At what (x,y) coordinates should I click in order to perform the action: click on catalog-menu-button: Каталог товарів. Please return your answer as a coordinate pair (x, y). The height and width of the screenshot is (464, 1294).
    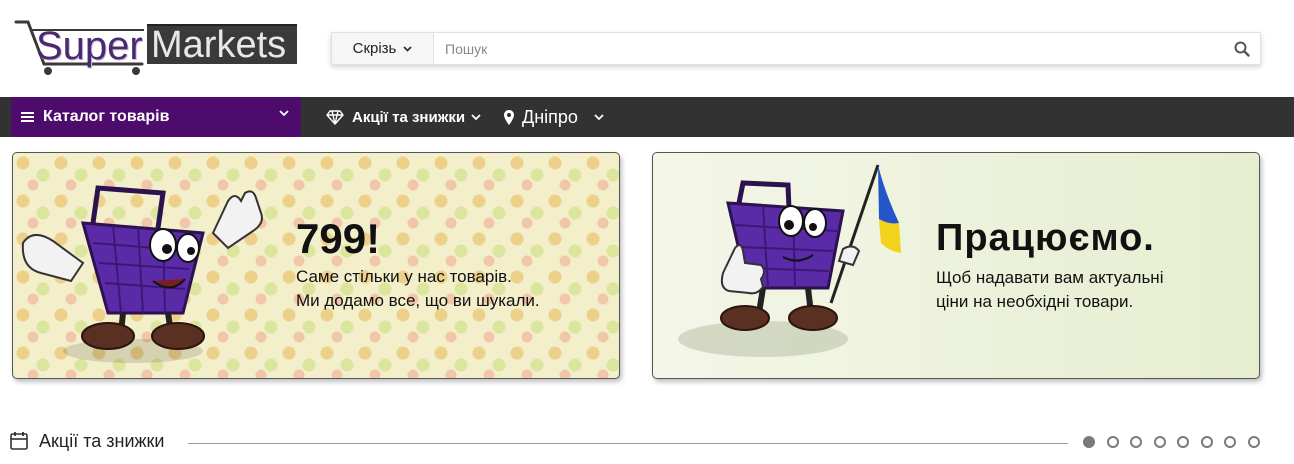
    Looking at the image, I should click on (156, 117).